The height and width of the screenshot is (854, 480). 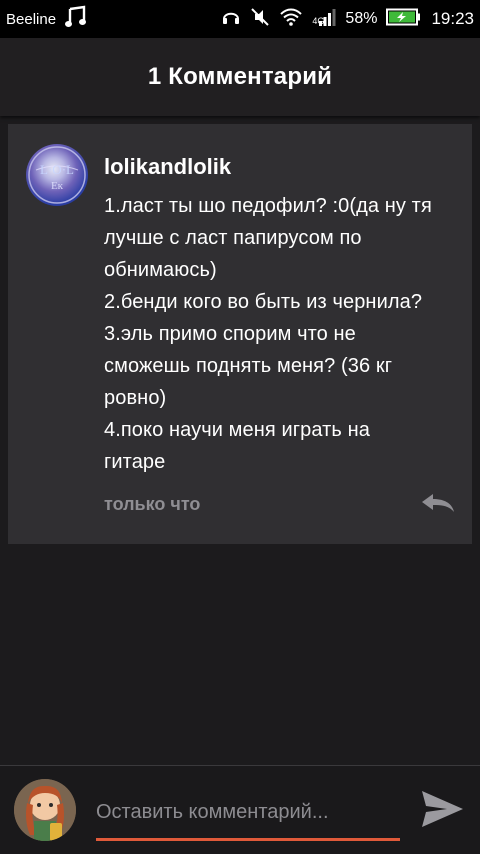 I want to click on status-left: Beeline, so click(x=47, y=19).